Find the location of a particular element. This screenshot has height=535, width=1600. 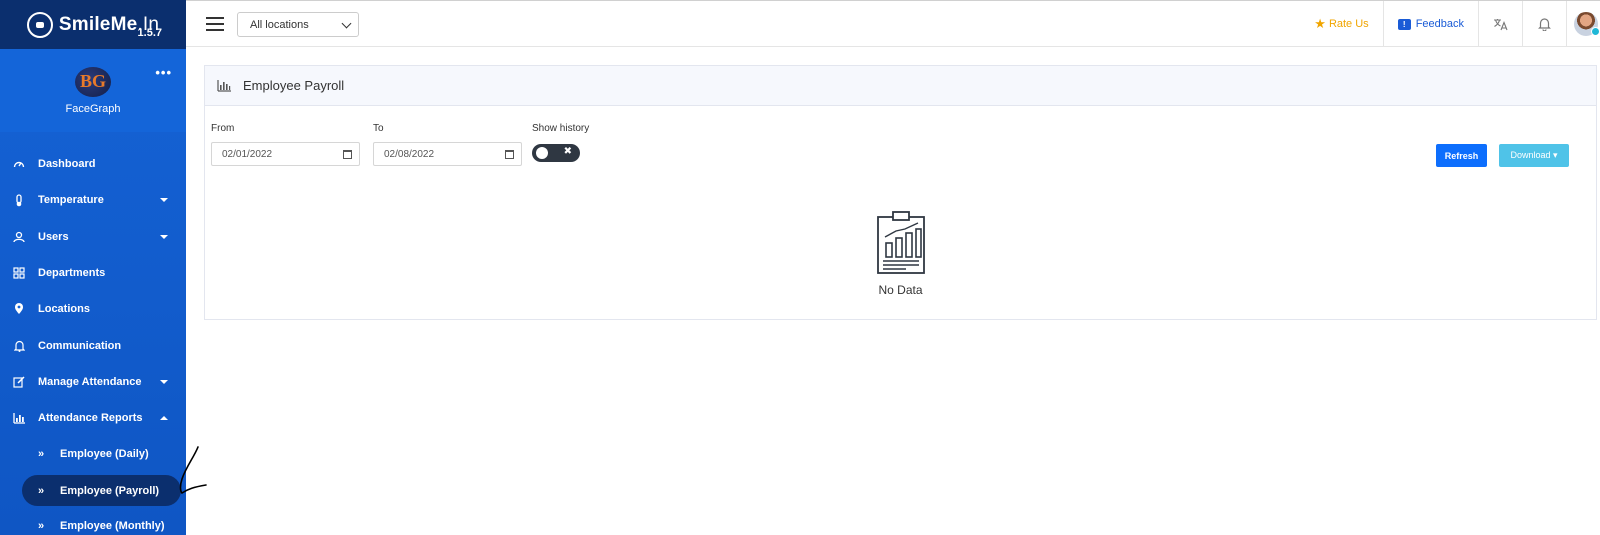

user-avatar-button is located at coordinates (1583, 24).